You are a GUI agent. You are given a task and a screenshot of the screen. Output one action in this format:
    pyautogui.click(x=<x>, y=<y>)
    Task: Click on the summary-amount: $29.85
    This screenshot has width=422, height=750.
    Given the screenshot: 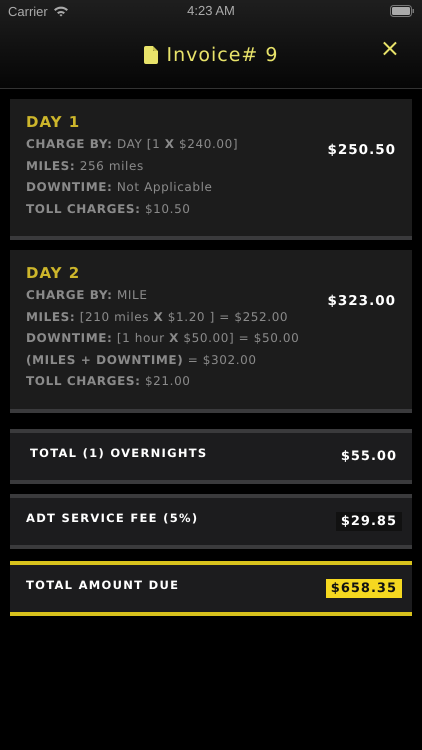 What is the action you would take?
    pyautogui.click(x=369, y=521)
    